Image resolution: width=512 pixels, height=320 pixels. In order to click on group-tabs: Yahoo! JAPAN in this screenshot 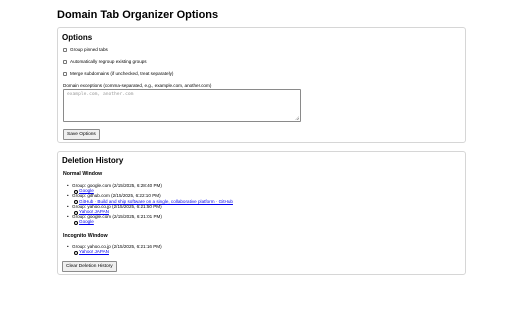, I will do `click(117, 252)`.